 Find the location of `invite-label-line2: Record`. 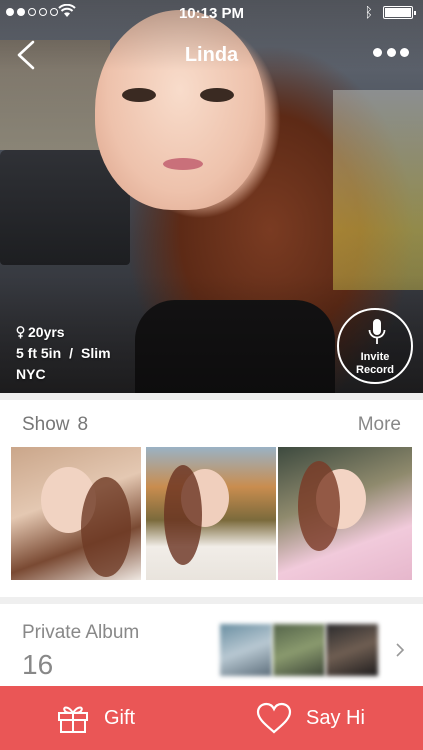

invite-label-line2: Record is located at coordinates (375, 370).